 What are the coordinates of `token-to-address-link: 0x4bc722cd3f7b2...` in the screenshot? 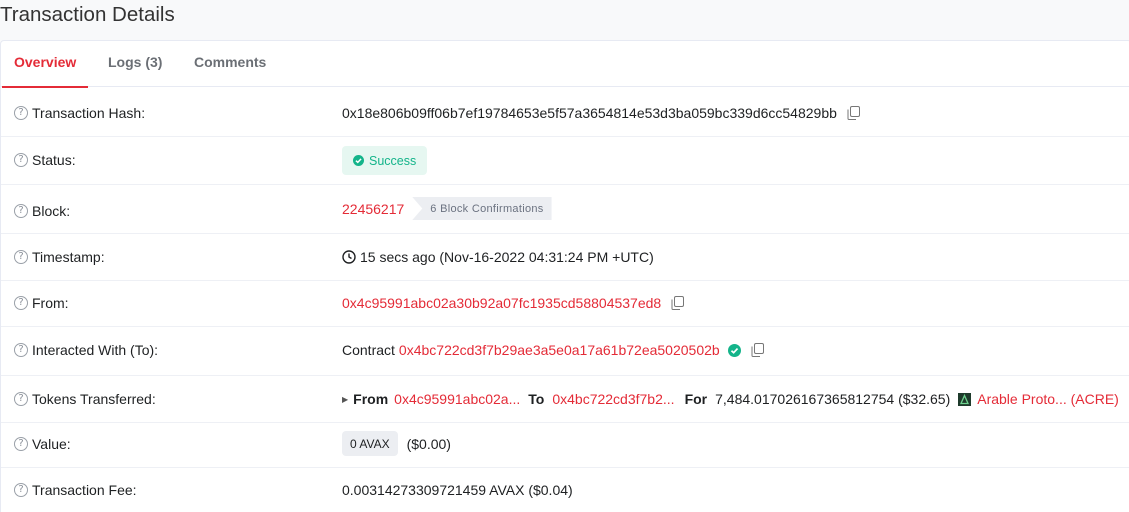 It's located at (613, 399).